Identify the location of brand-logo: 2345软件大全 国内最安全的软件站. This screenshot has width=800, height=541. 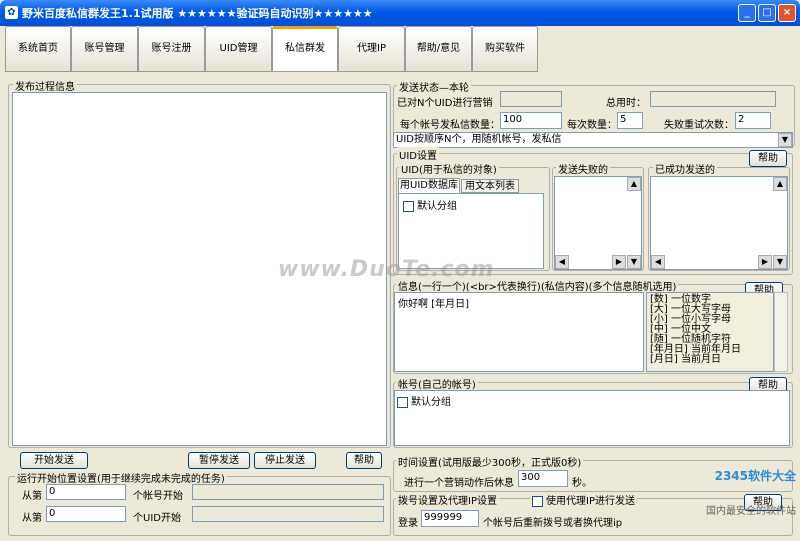
(733, 493).